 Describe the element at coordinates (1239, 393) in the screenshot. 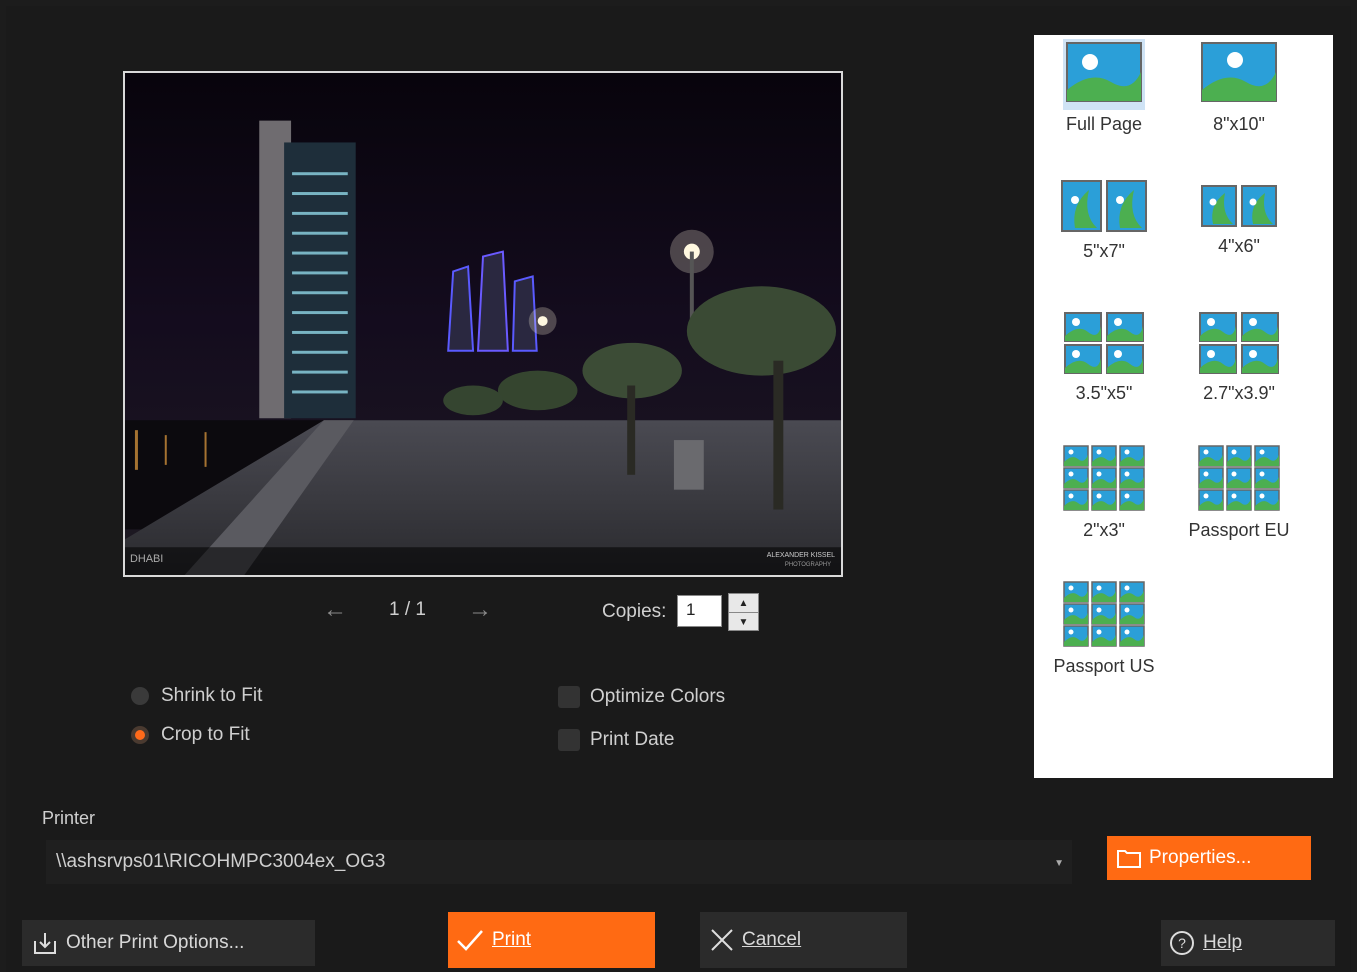

I see `size-label: 2.7"x3.9"` at that location.